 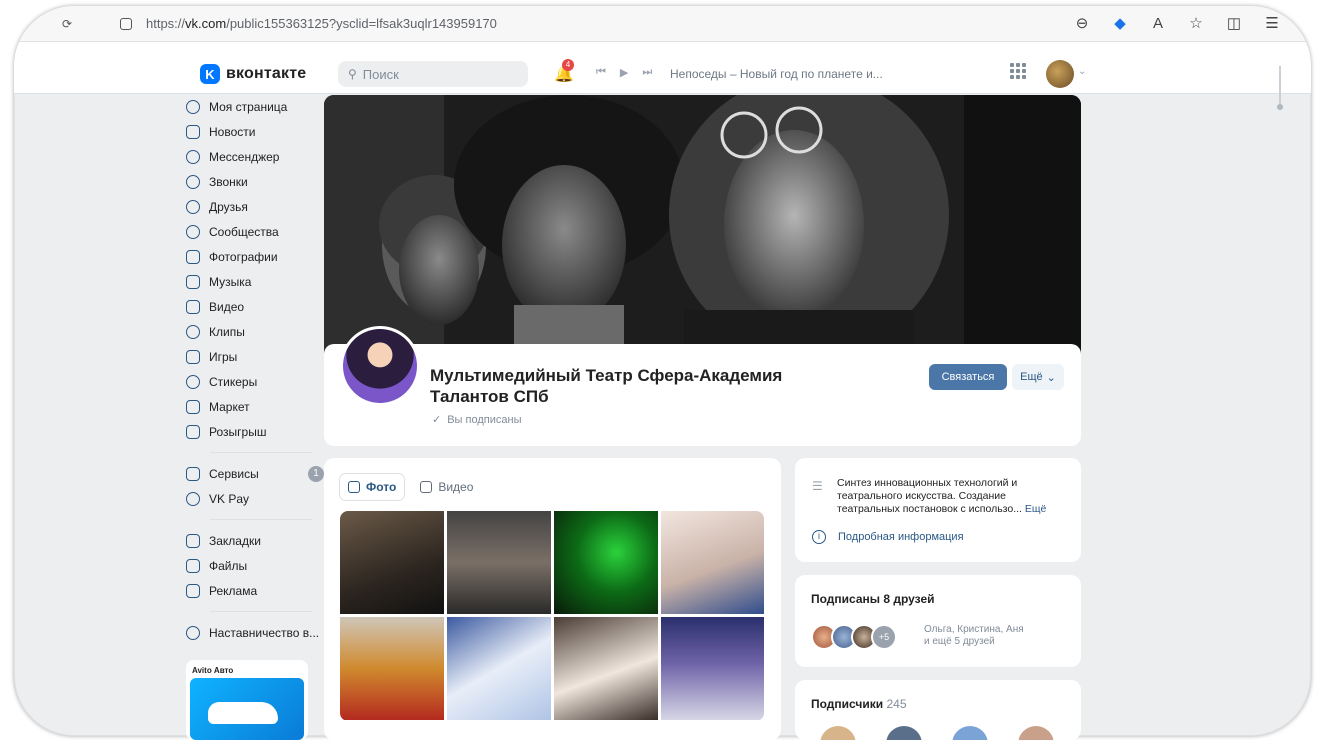 I want to click on friends-title: Подписаны 8 друзей, so click(x=873, y=599).